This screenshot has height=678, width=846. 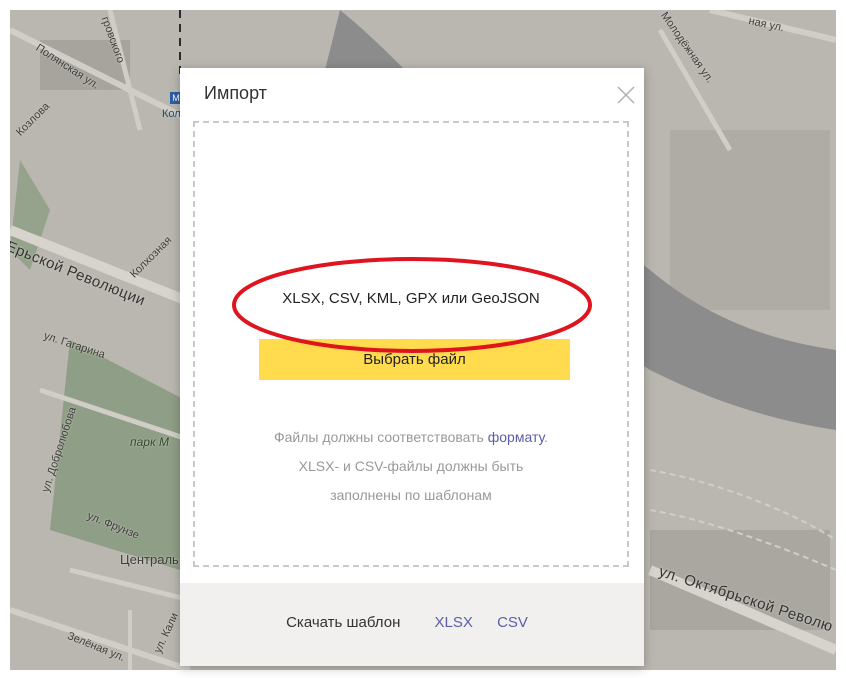 What do you see at coordinates (516, 437) in the screenshot?
I see `format-link: формату` at bounding box center [516, 437].